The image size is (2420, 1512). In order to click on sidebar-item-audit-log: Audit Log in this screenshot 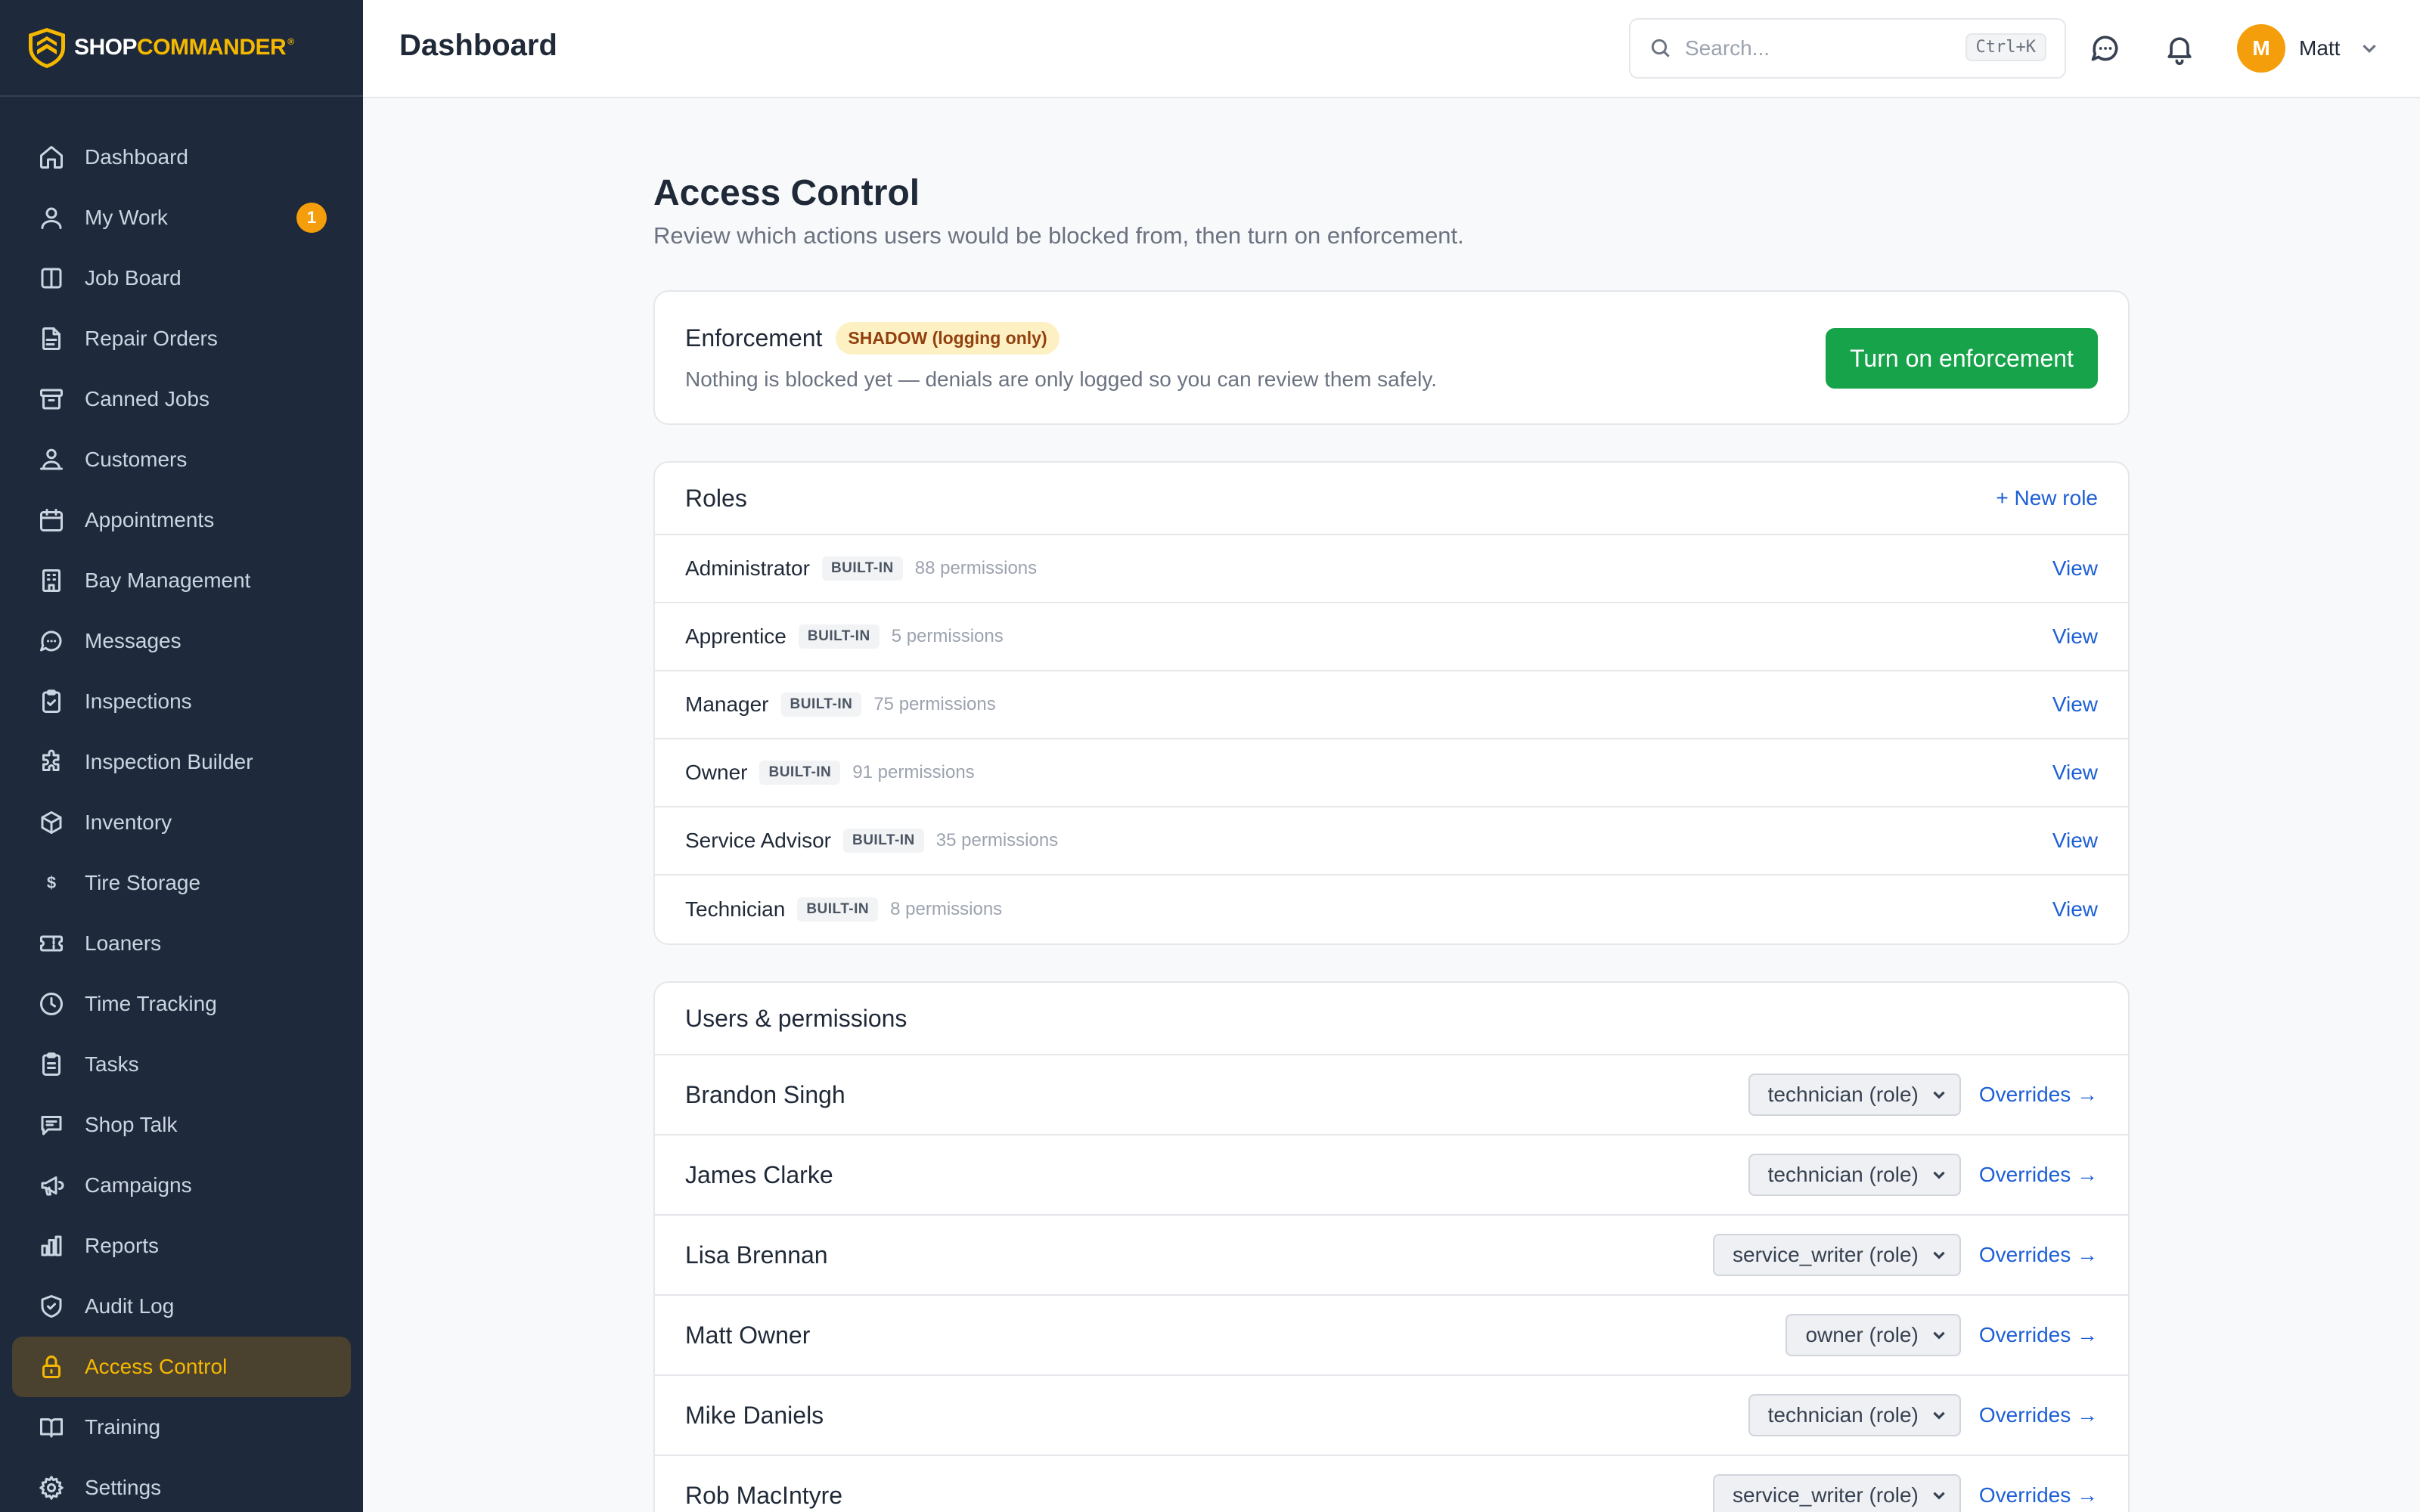, I will do `click(181, 1306)`.